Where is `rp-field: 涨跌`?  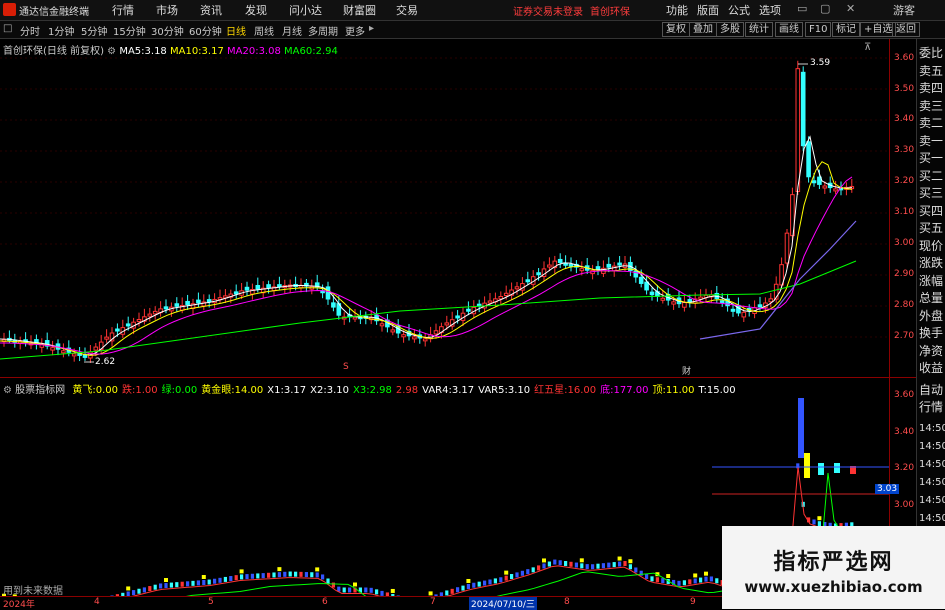 rp-field: 涨跌 is located at coordinates (932, 263).